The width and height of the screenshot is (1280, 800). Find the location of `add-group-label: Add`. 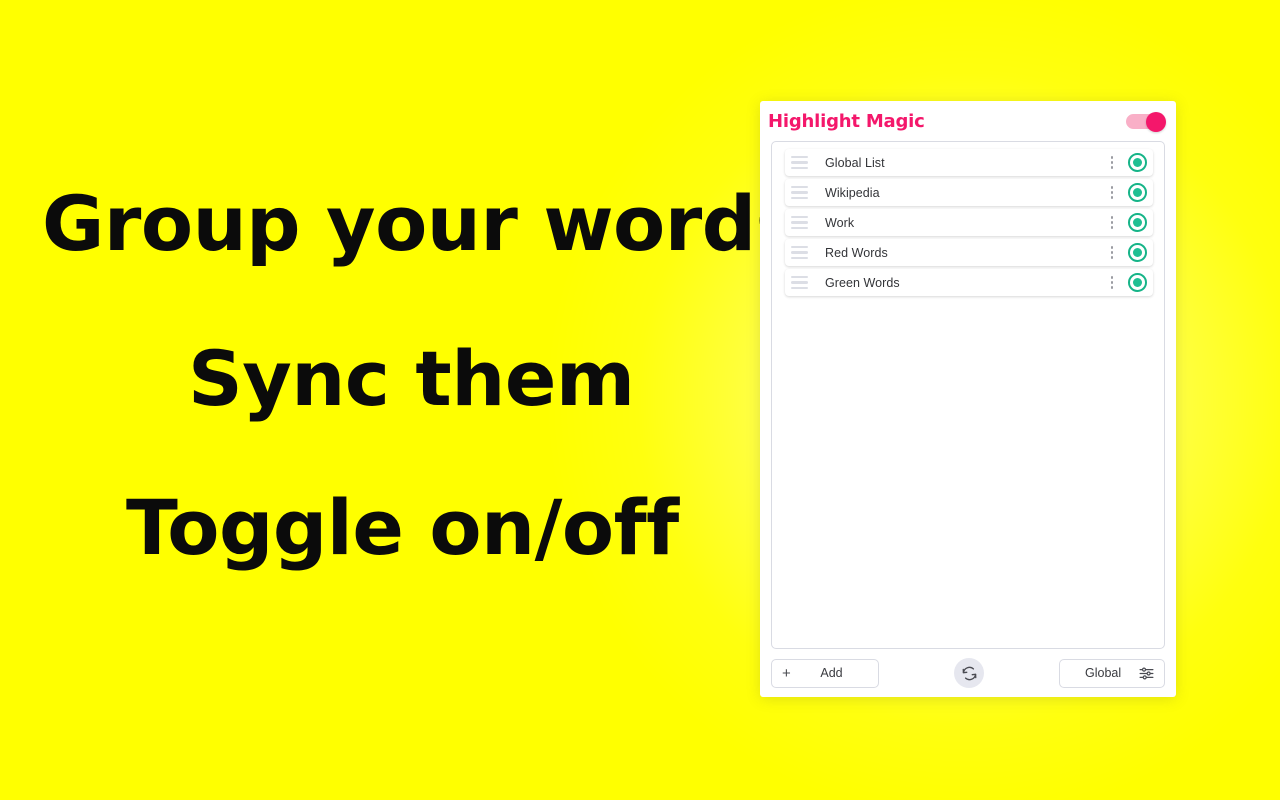

add-group-label: Add is located at coordinates (831, 673).